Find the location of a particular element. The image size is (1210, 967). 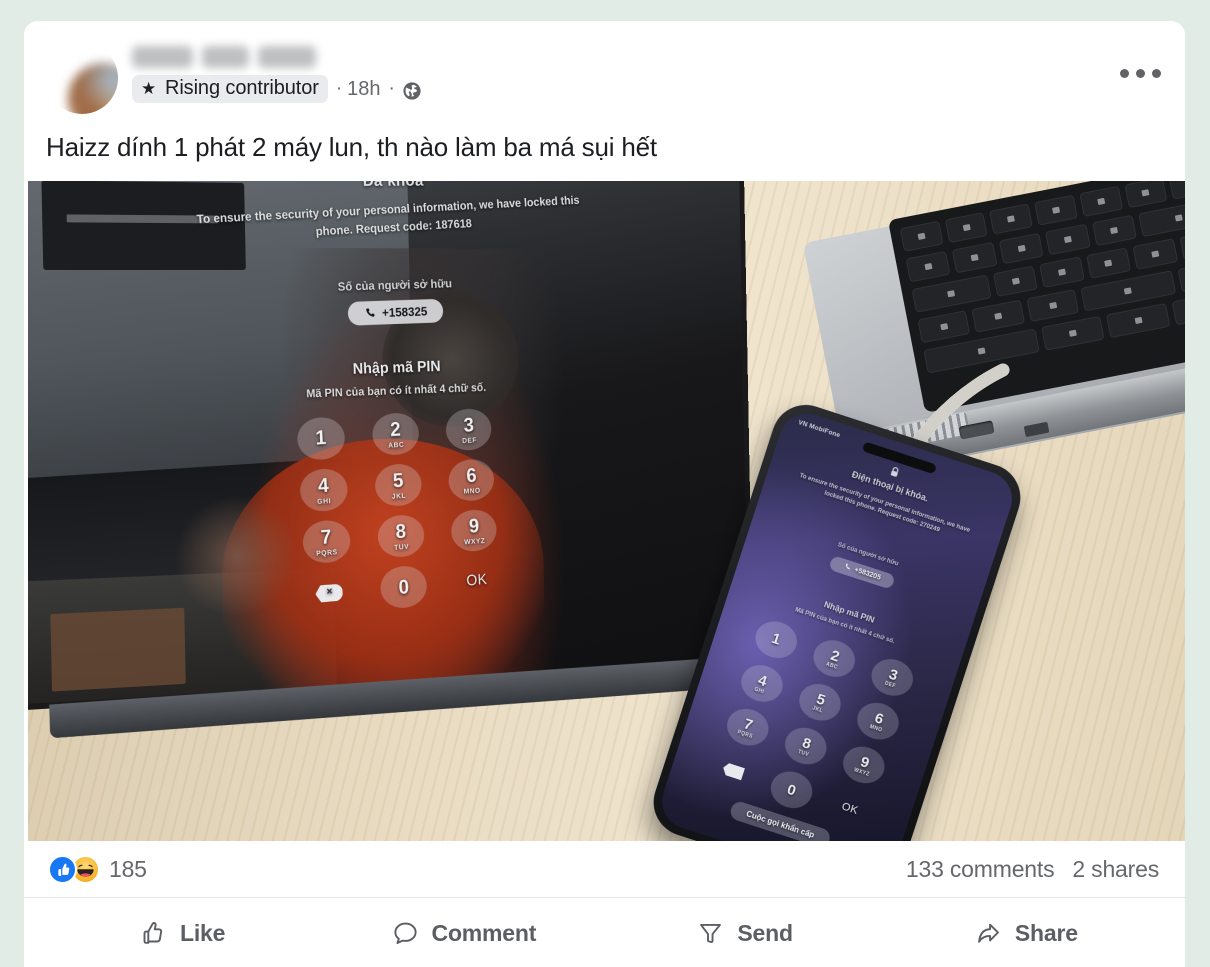

backspace-icon is located at coordinates (733, 770).